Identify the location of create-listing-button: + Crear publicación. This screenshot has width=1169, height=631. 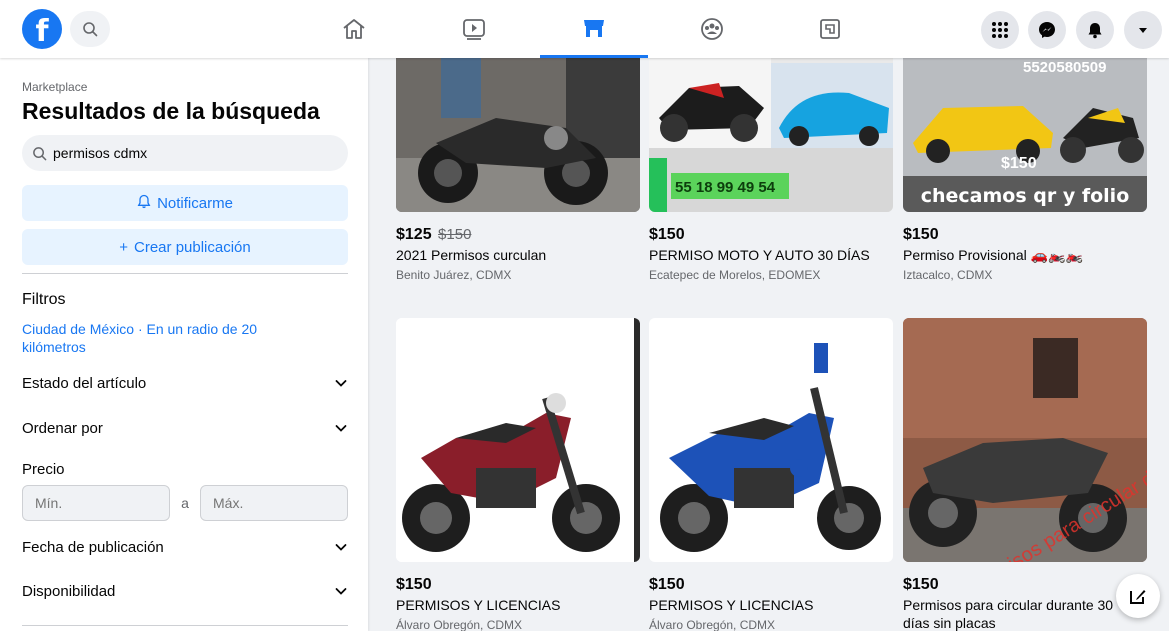
(185, 247).